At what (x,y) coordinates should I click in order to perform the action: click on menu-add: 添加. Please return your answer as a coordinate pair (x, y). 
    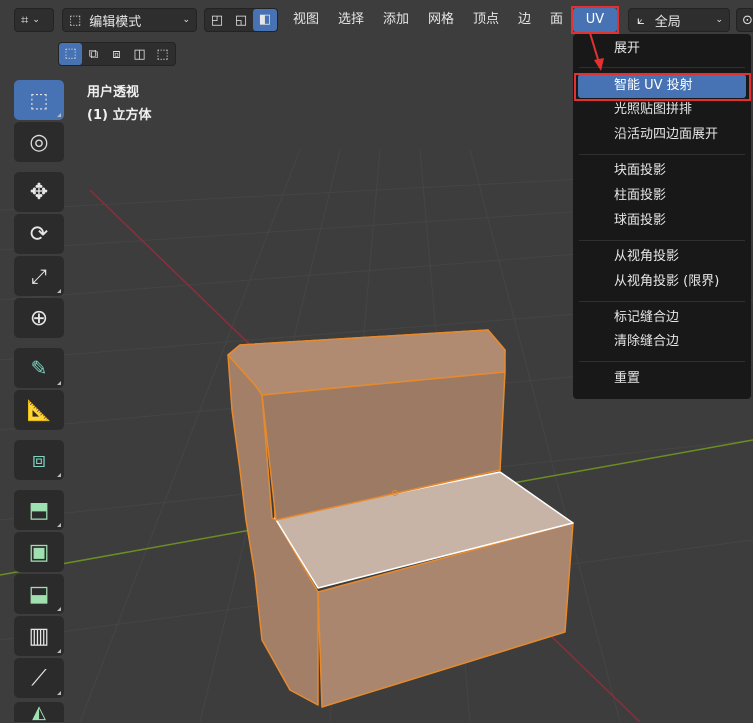
    Looking at the image, I should click on (396, 20).